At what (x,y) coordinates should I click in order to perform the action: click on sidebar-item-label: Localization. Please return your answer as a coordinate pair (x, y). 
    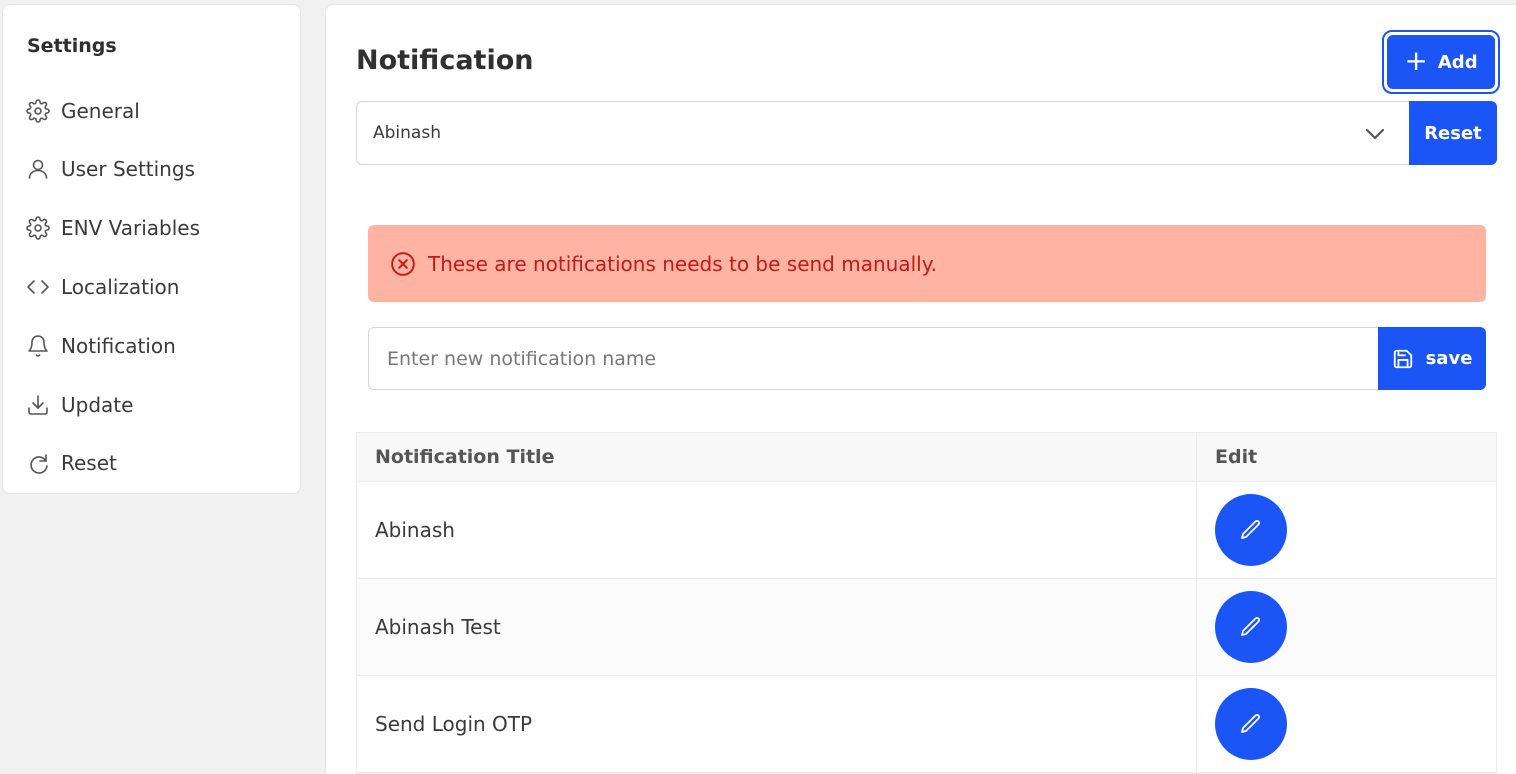
    Looking at the image, I should click on (120, 287).